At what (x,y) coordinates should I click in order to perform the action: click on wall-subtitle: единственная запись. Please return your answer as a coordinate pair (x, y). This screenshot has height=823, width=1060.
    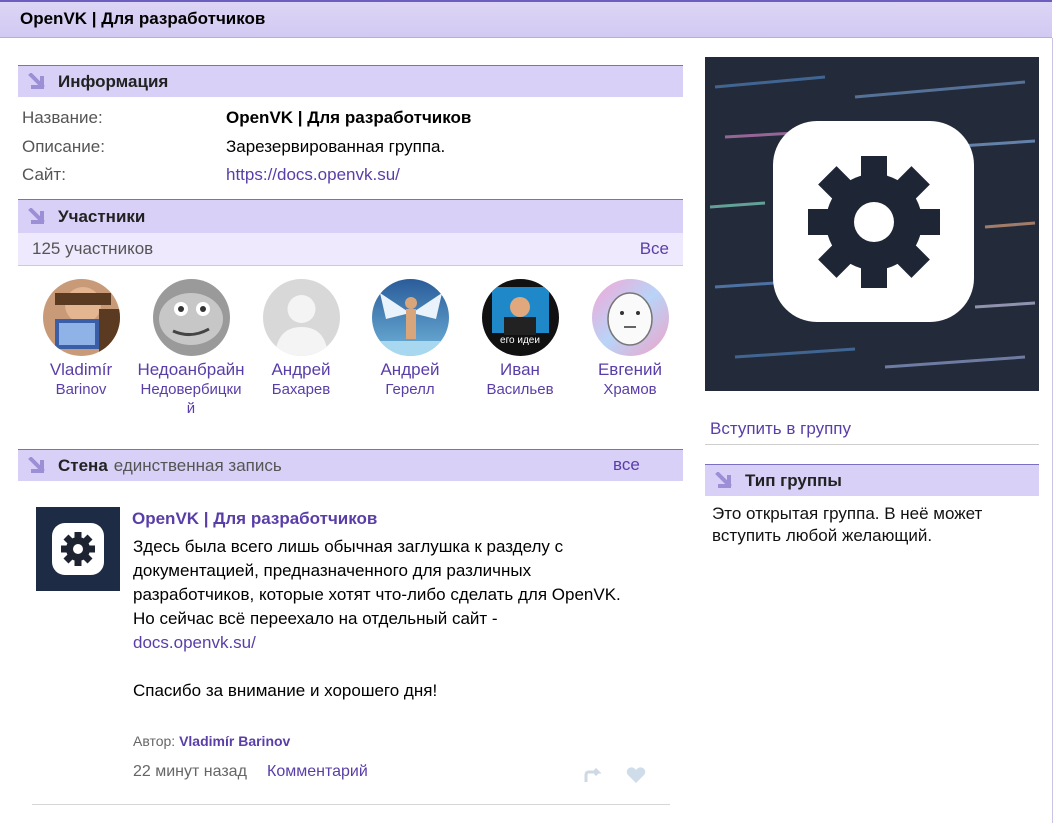
    Looking at the image, I should click on (197, 465).